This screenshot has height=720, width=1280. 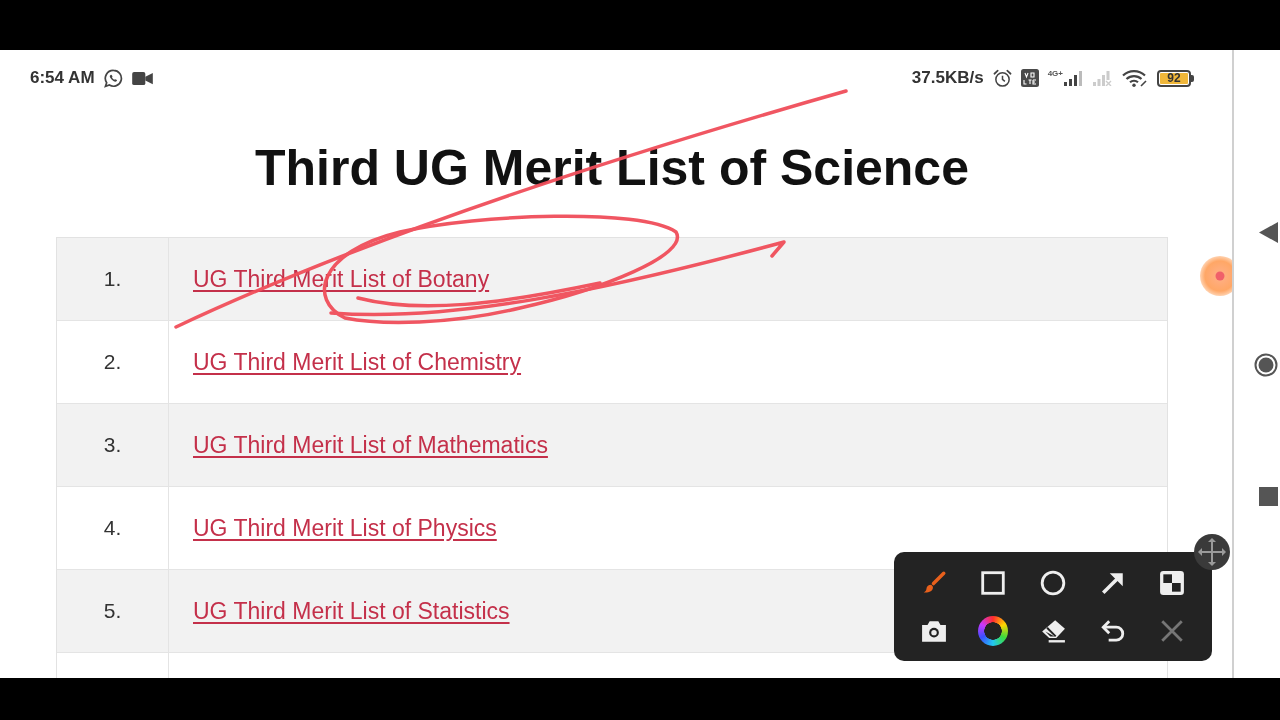 I want to click on row-number: 1., so click(x=112, y=279).